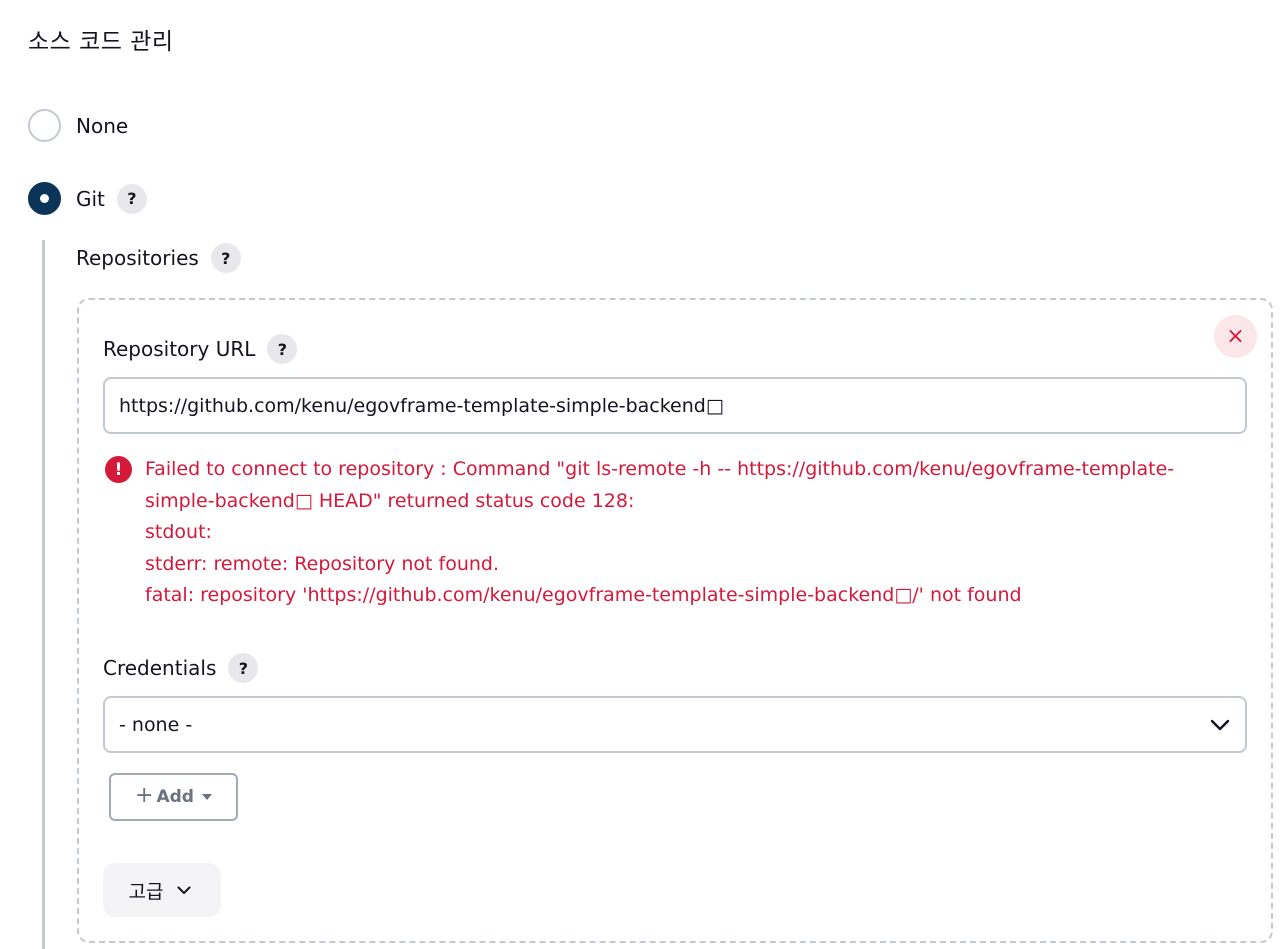  I want to click on repositories-heading: Repositories ?, so click(158, 258).